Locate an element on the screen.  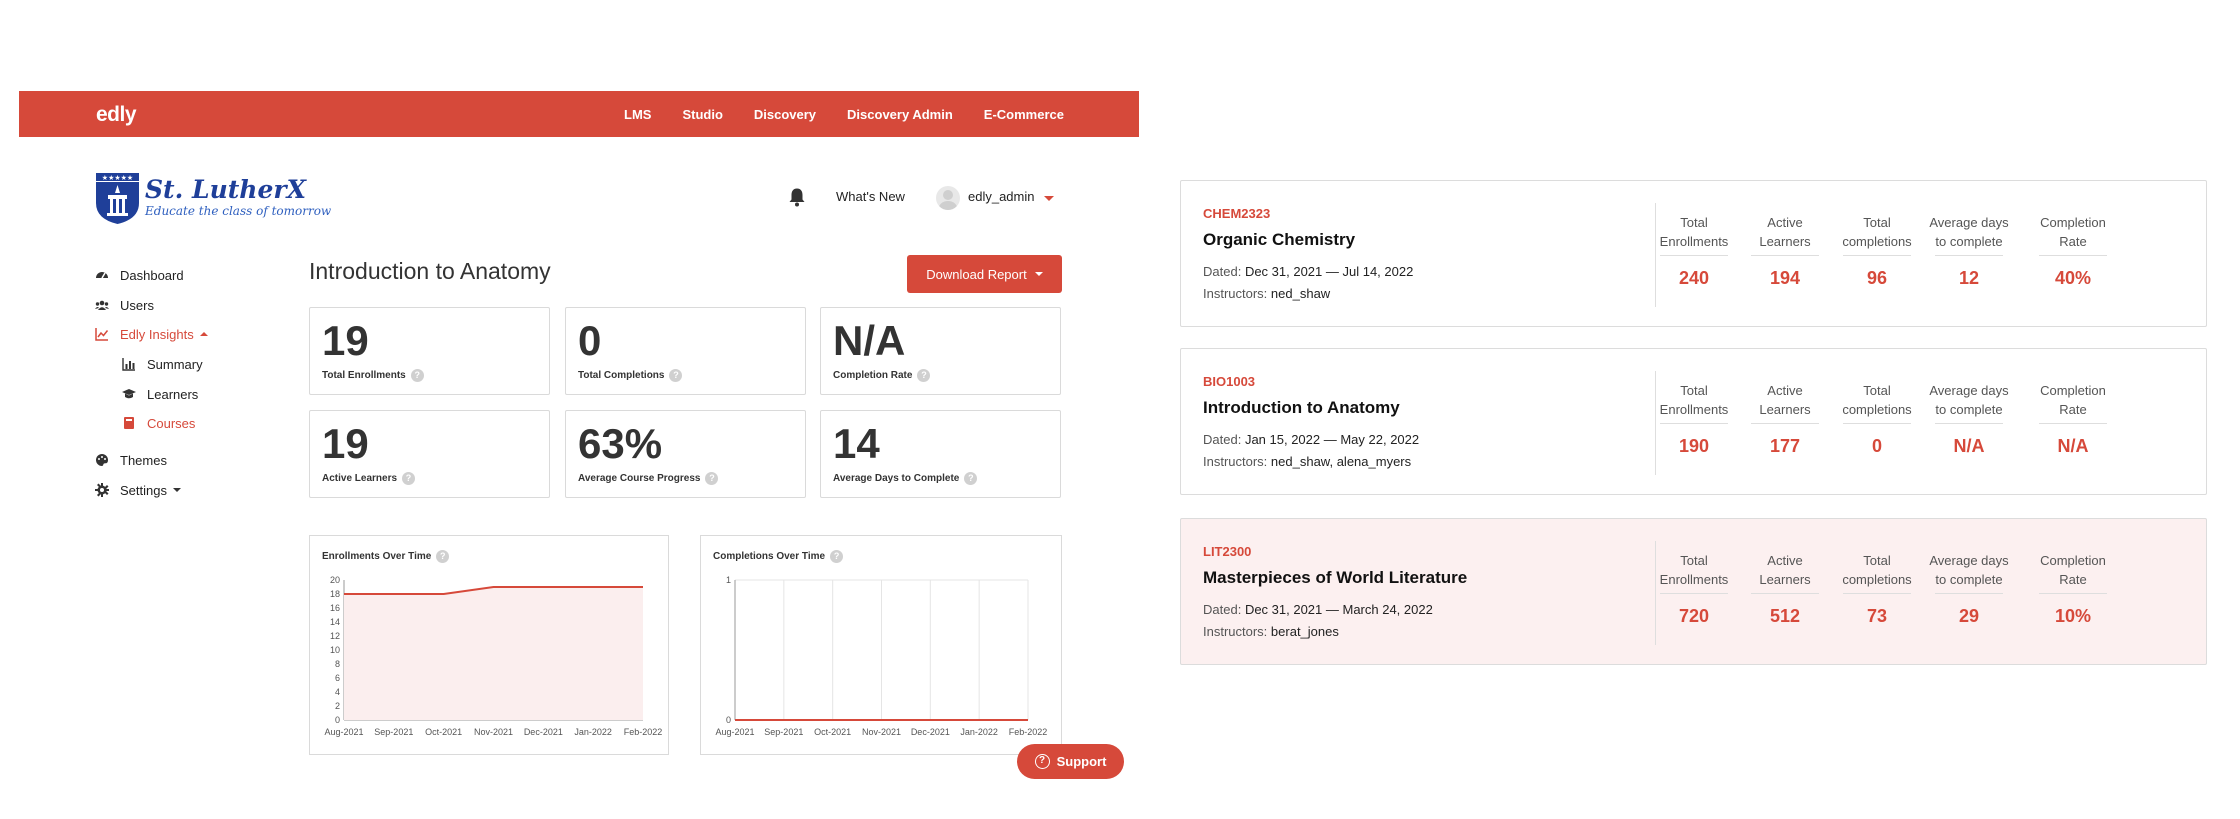
course-name: Organic Chemistry is located at coordinates (1279, 240).